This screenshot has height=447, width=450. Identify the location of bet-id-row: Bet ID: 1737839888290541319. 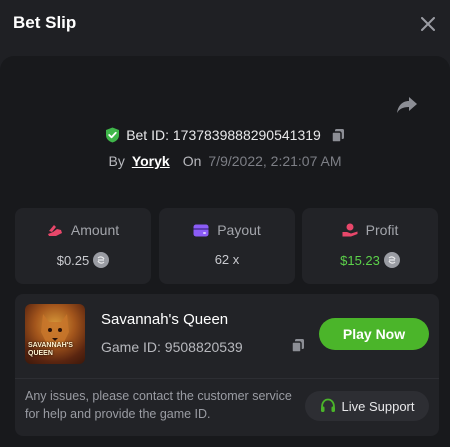
(225, 135).